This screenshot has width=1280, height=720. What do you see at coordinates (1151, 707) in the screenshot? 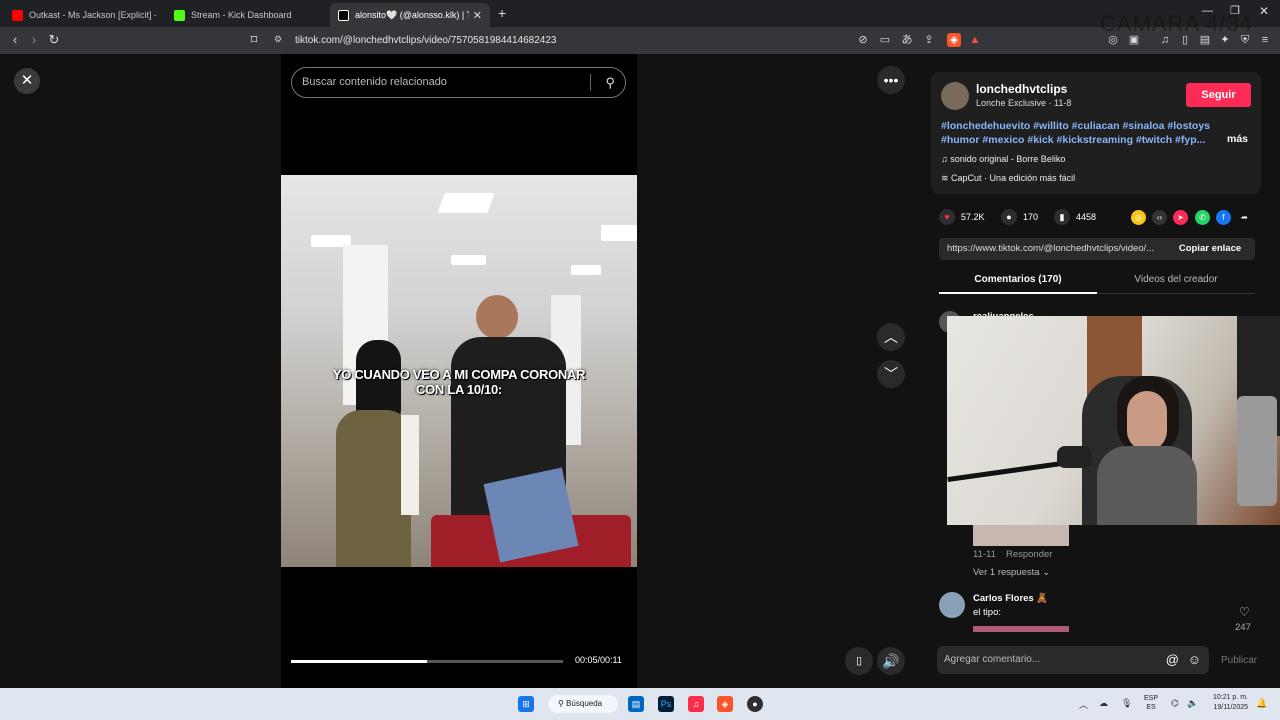
I see `keyboard-code: ES` at bounding box center [1151, 707].